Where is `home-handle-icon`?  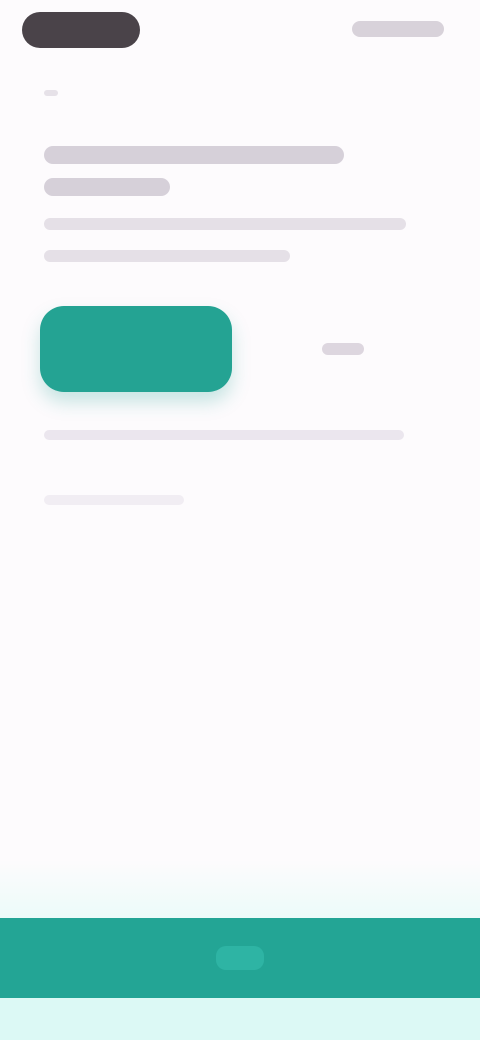 home-handle-icon is located at coordinates (240, 958).